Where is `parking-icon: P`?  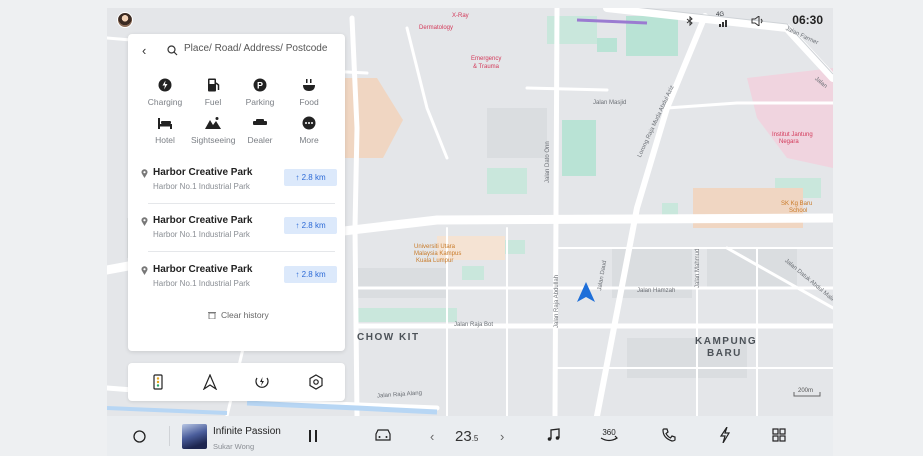
parking-icon: P is located at coordinates (260, 85).